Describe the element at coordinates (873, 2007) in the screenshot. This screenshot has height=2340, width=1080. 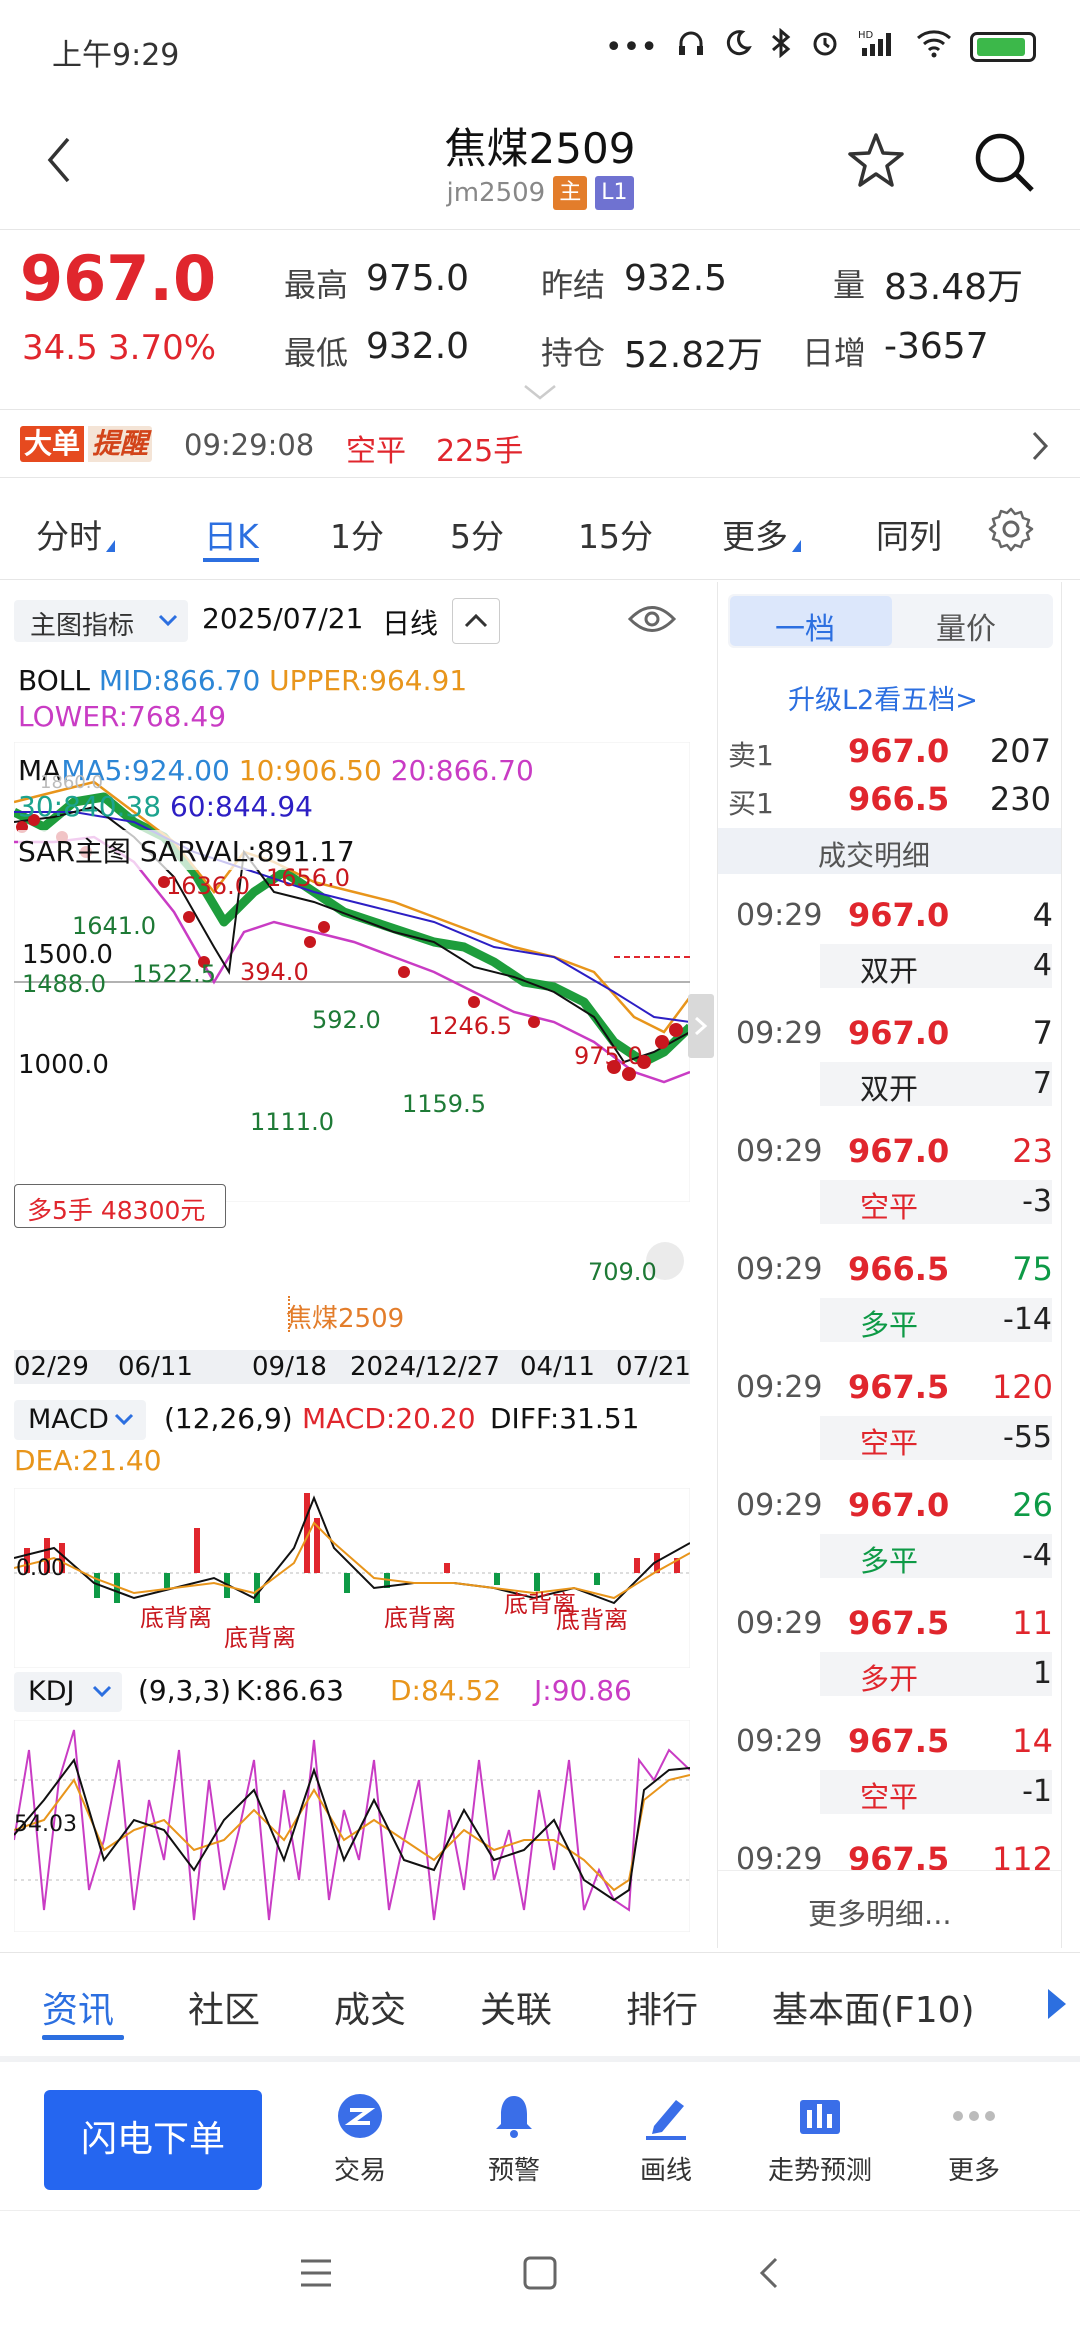
I see `tab-fundamentals: 基本面(F10)` at that location.